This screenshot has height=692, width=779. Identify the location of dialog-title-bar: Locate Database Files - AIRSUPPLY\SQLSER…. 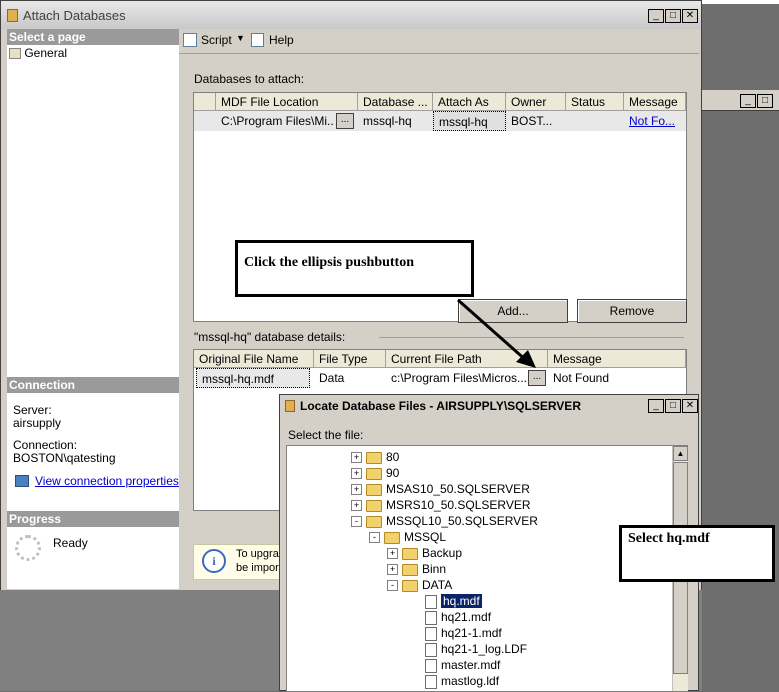
(489, 406).